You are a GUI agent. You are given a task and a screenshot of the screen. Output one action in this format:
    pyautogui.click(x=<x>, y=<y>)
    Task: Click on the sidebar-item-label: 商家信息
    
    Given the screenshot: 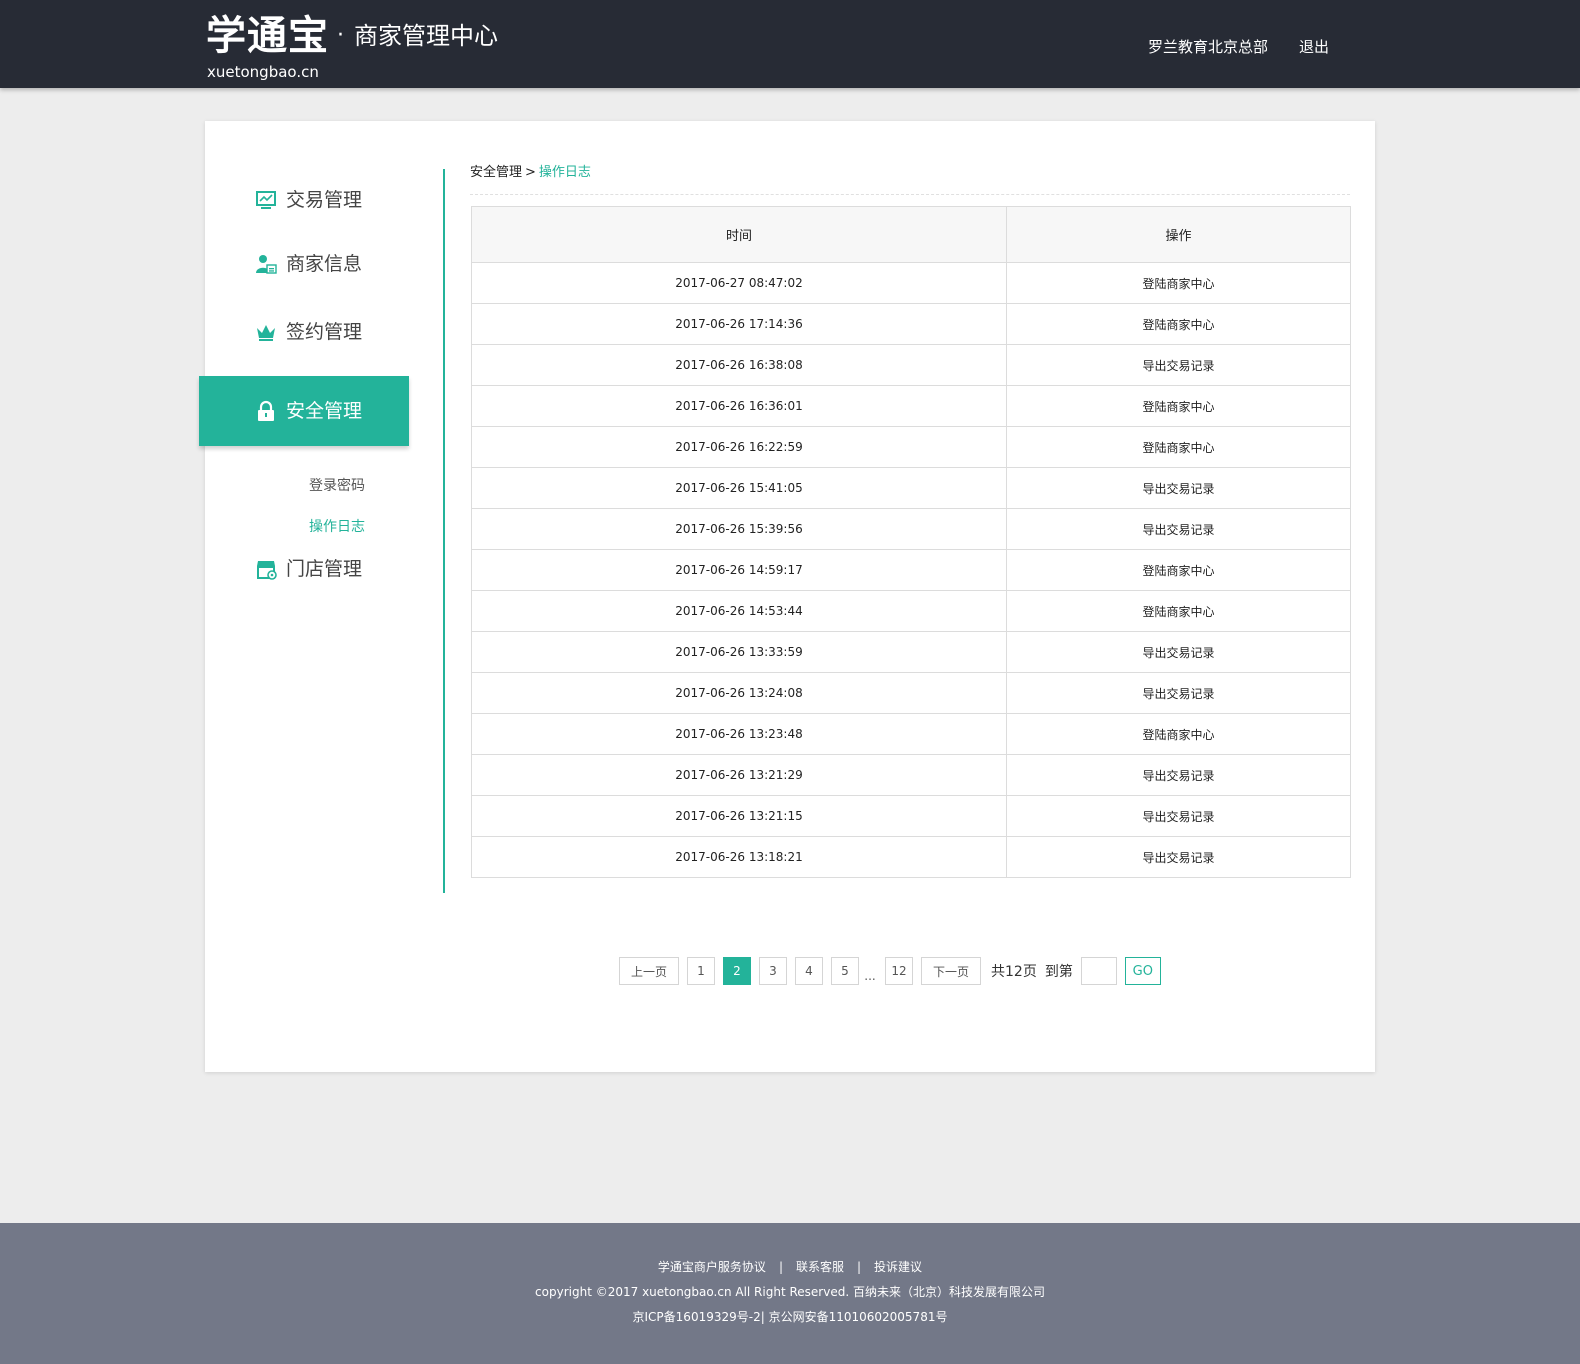 What is the action you would take?
    pyautogui.click(x=324, y=264)
    